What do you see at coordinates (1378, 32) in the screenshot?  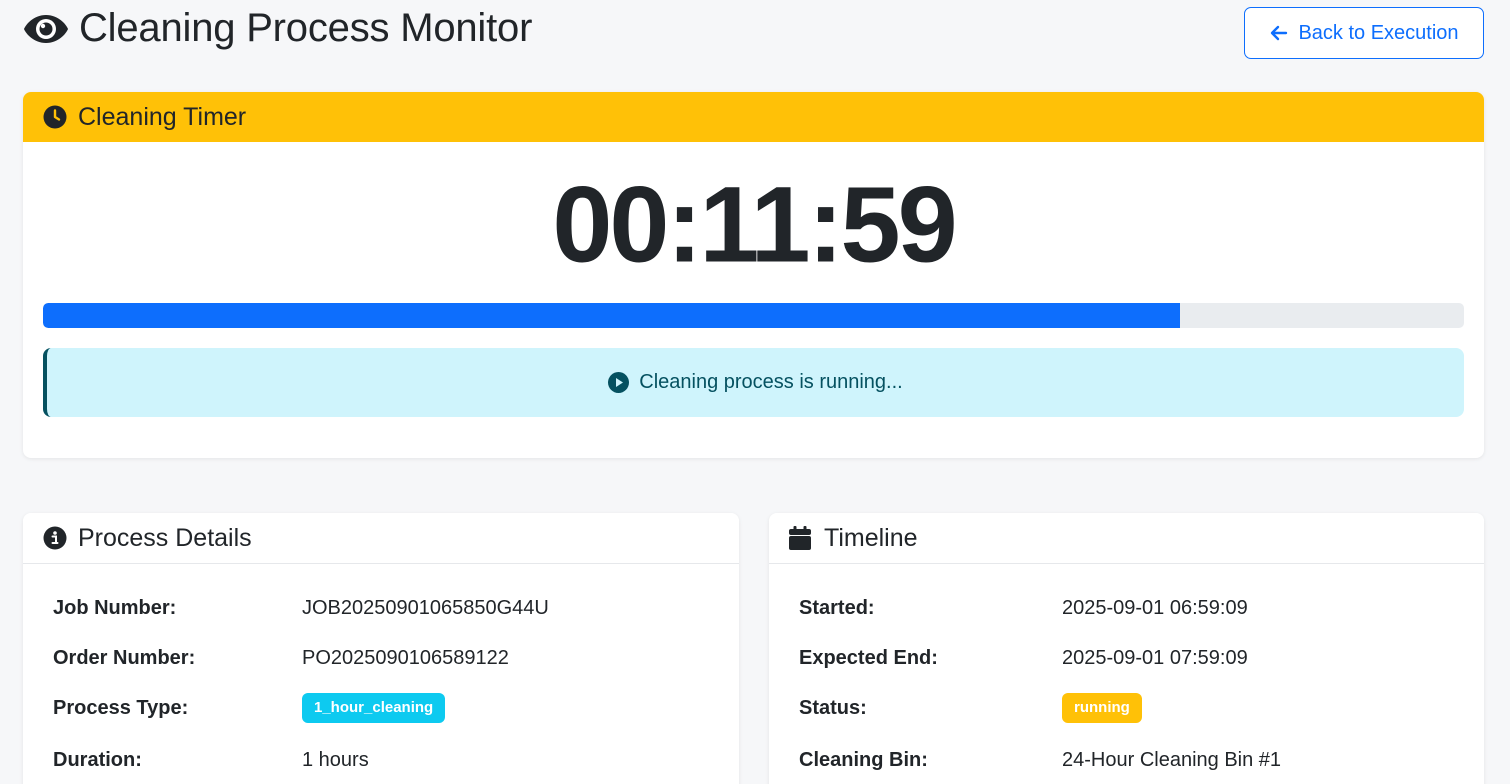 I see `back-button-label: Back to Execution` at bounding box center [1378, 32].